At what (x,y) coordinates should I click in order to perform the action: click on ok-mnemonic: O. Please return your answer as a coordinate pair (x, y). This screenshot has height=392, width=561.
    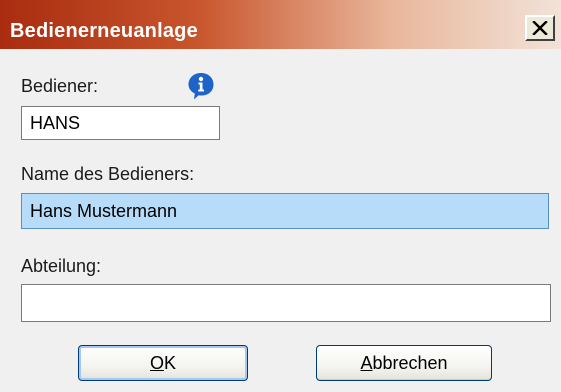
    Looking at the image, I should click on (156, 362).